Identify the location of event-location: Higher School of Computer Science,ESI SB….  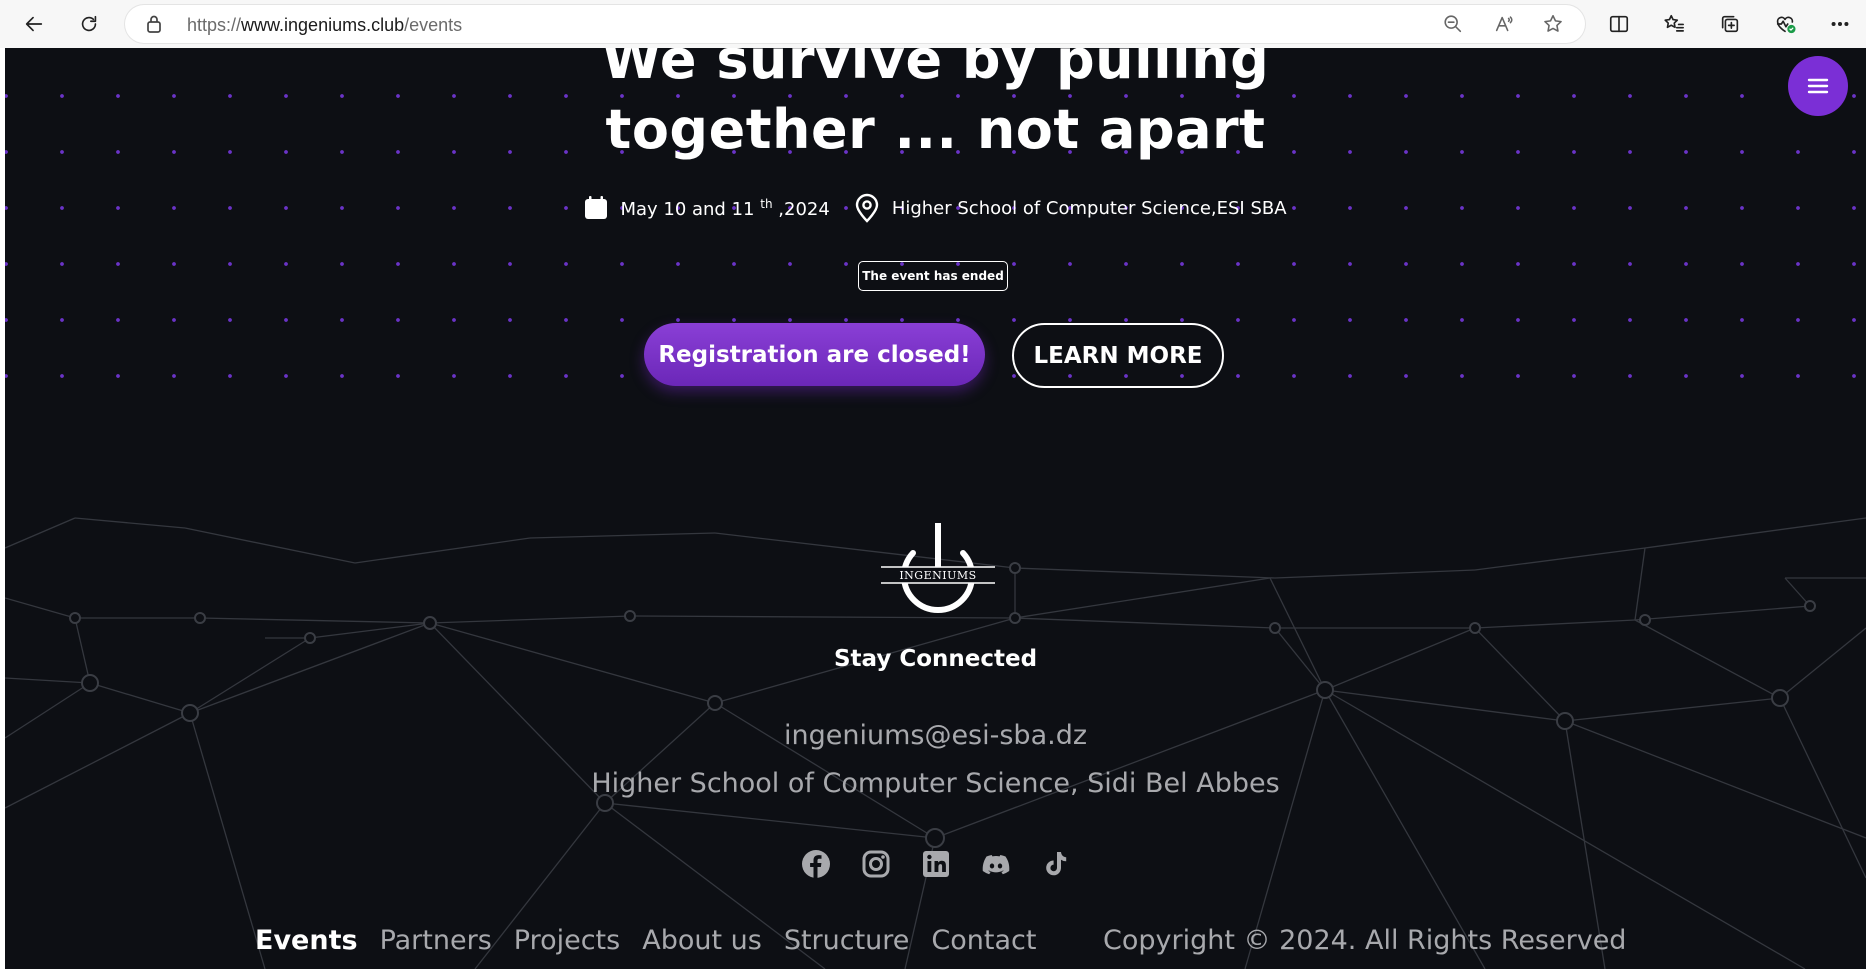
(1070, 208).